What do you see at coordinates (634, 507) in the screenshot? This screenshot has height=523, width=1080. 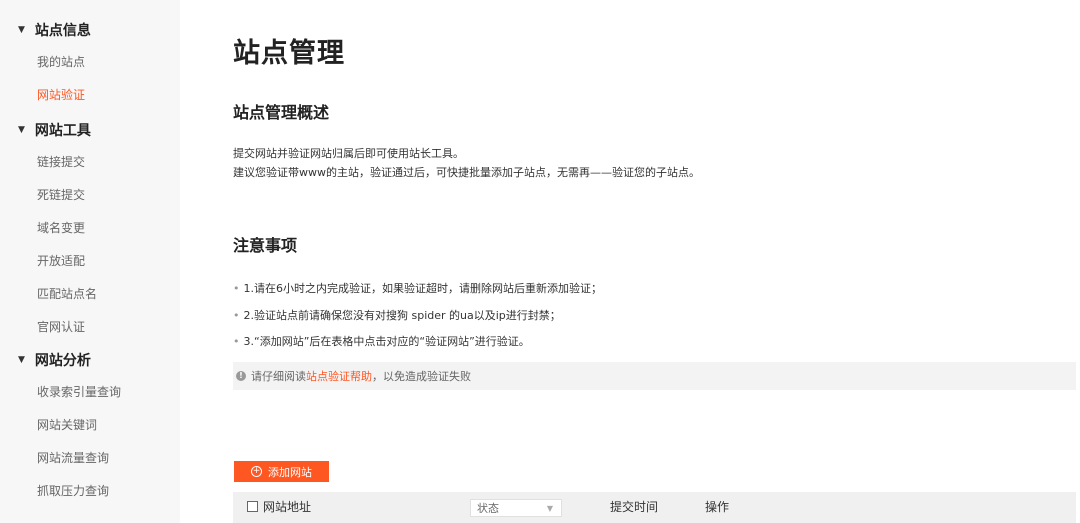 I see `col-submit-time: 提交时间` at bounding box center [634, 507].